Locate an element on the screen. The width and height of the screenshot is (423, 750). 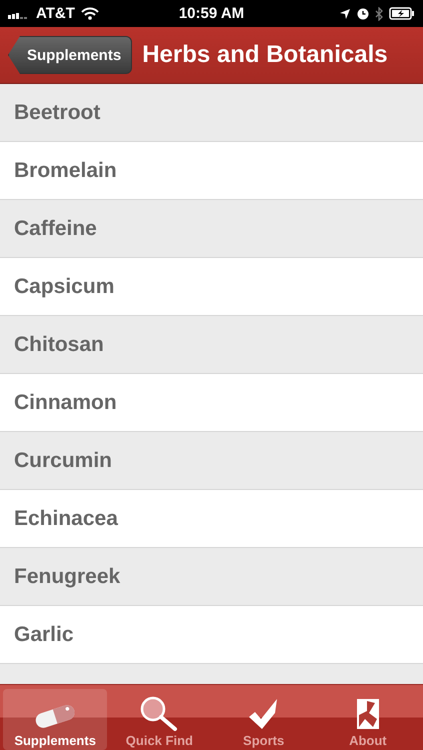
tab: About is located at coordinates (368, 719).